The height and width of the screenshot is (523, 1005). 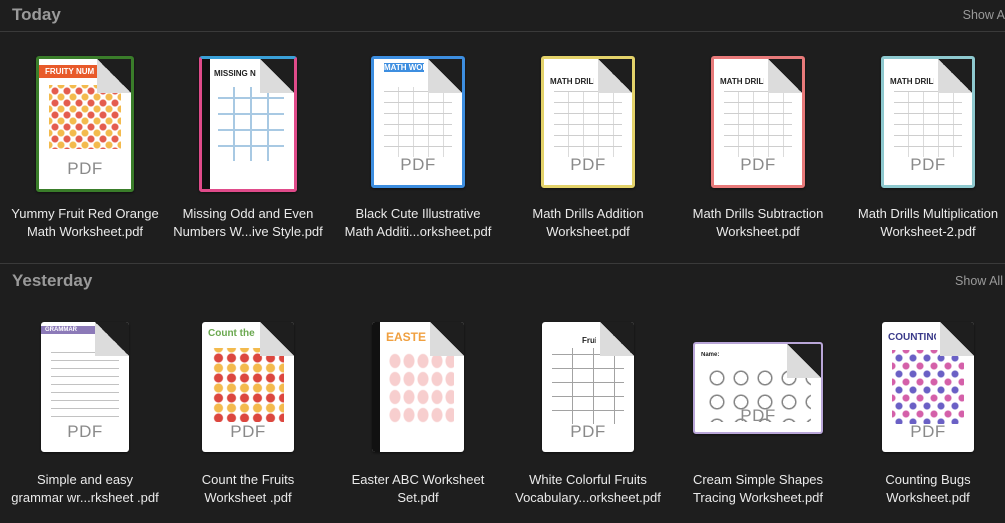 What do you see at coordinates (758, 497) in the screenshot?
I see `file-name-line2: Tracing Worksheet.pdf` at bounding box center [758, 497].